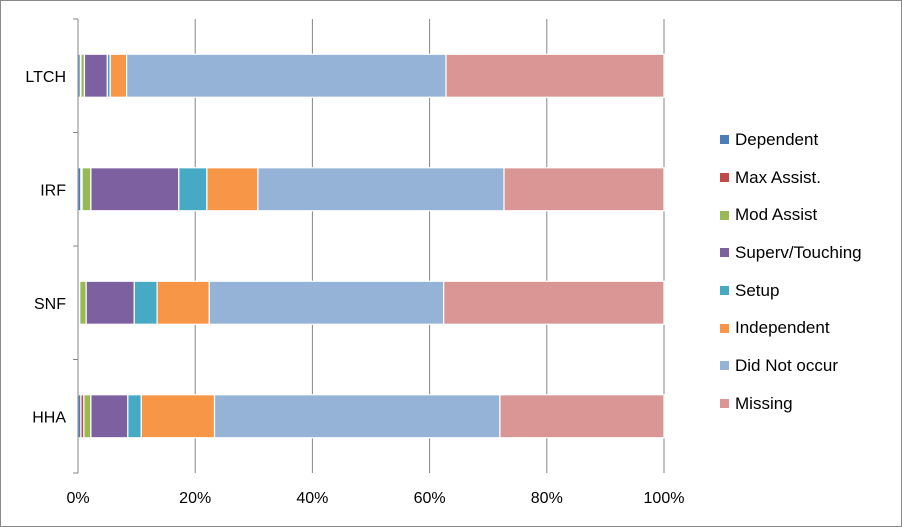 This screenshot has height=527, width=902. Describe the element at coordinates (50, 304) in the screenshot. I see `y-tick-label: SNF` at that location.